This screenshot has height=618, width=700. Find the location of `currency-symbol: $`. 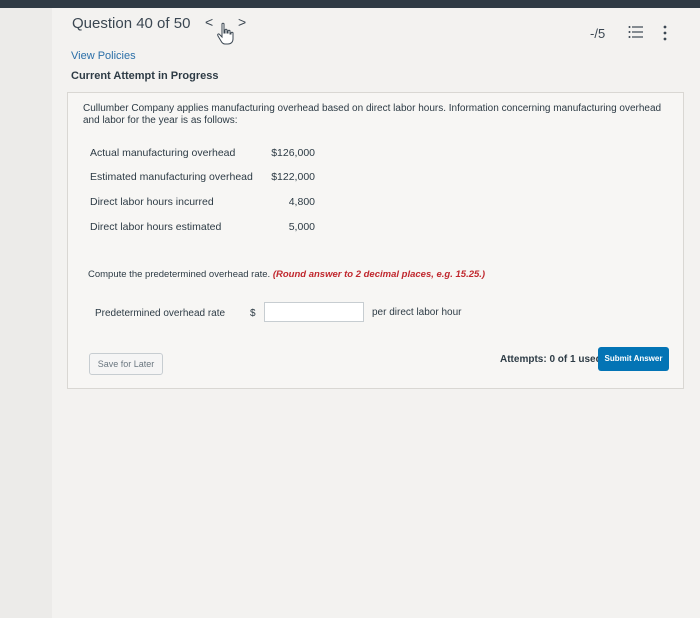

currency-symbol: $ is located at coordinates (253, 313).